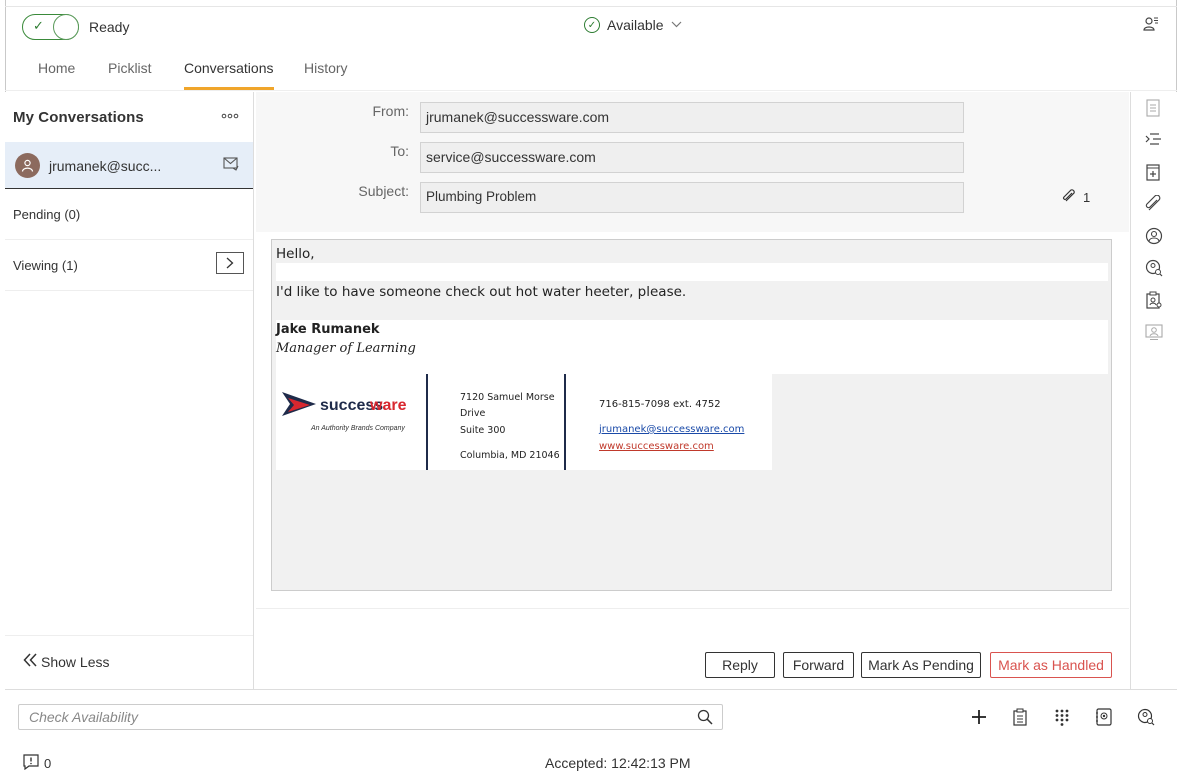 The height and width of the screenshot is (784, 1181). I want to click on sidebar-title: My Conversations, so click(78, 117).